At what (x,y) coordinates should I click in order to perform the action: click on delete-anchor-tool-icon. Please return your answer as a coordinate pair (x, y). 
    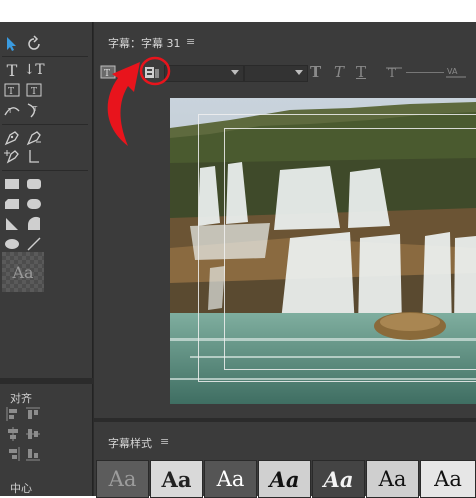
    Looking at the image, I should click on (34, 138).